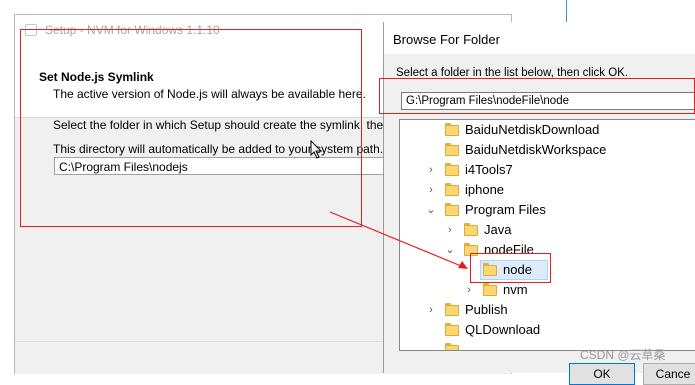  I want to click on annotation-arrow, so click(398, 240).